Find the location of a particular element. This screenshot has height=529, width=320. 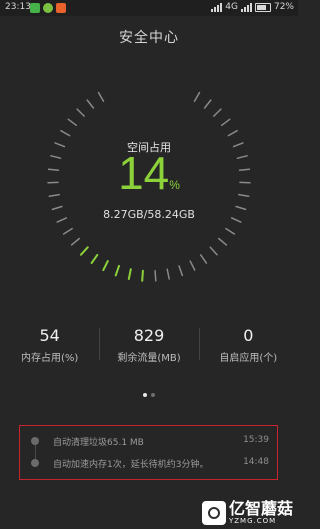

watermark-brand: 亿智蘑菇 is located at coordinates (260, 508).